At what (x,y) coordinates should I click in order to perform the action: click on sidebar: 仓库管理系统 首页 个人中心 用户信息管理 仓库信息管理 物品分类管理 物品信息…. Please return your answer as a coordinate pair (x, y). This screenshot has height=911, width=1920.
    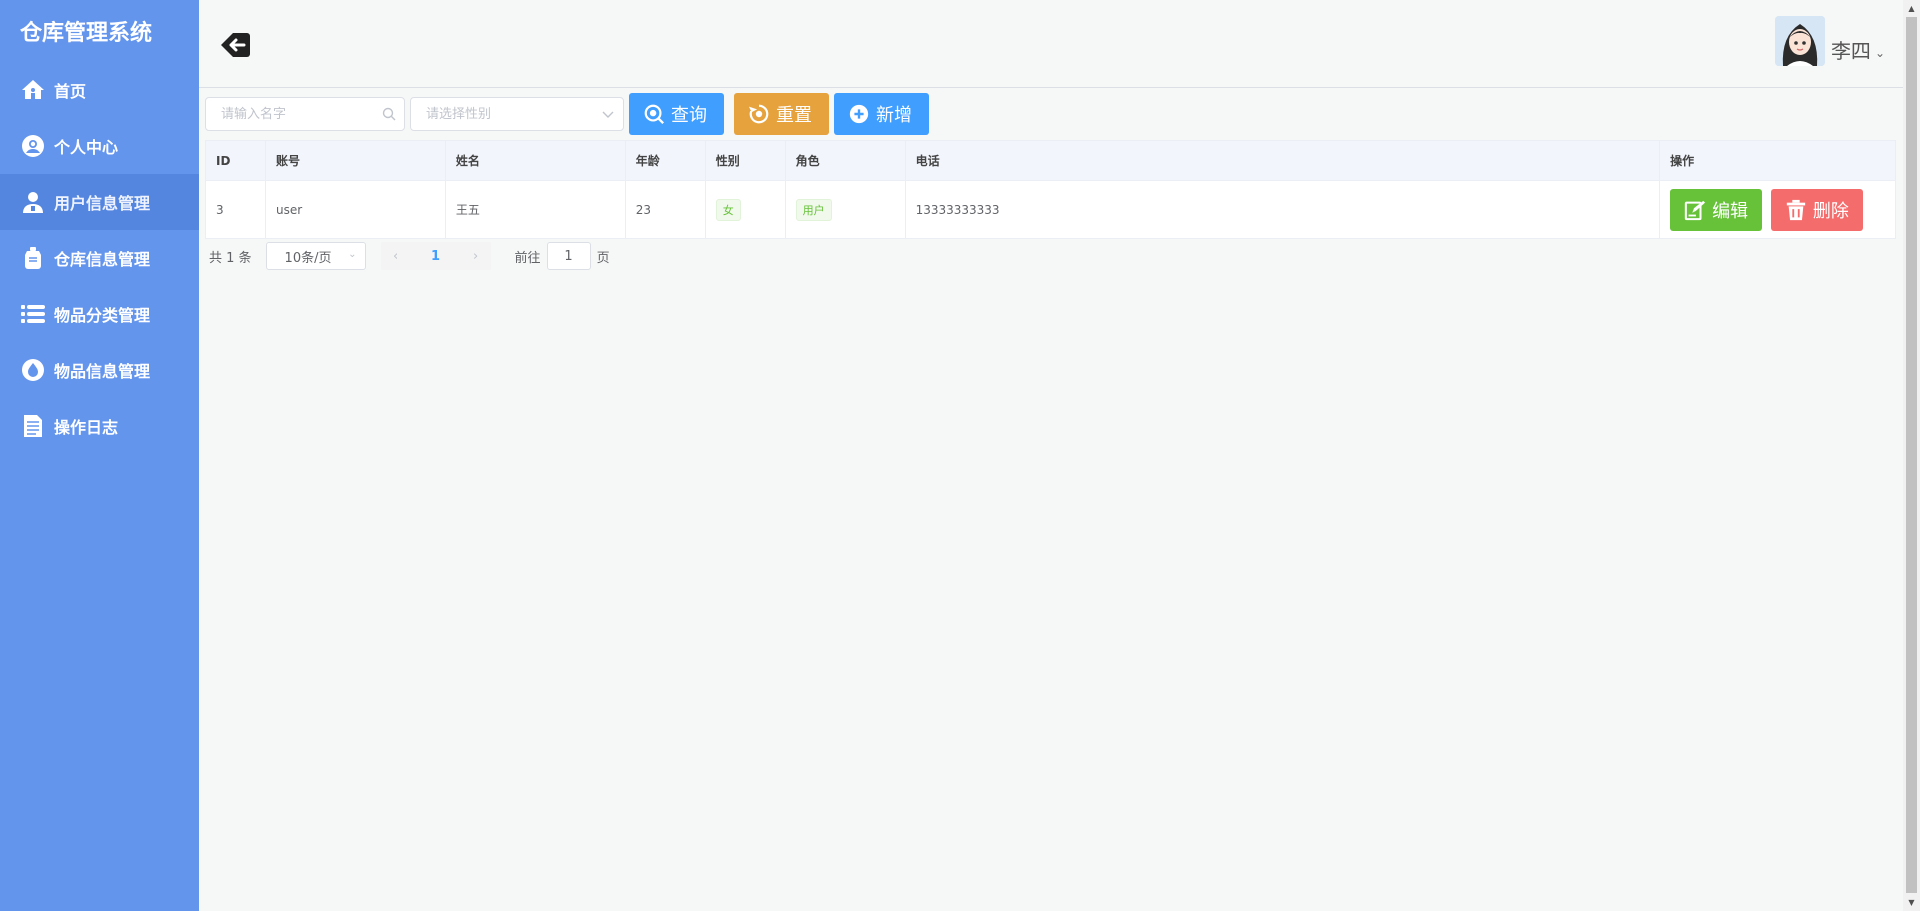
    Looking at the image, I should click on (99, 455).